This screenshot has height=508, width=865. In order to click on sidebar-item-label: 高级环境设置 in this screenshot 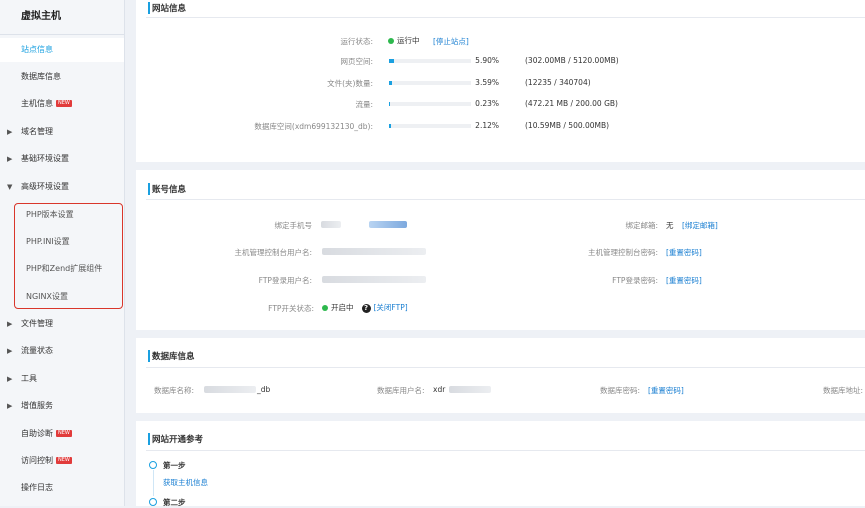, I will do `click(45, 186)`.